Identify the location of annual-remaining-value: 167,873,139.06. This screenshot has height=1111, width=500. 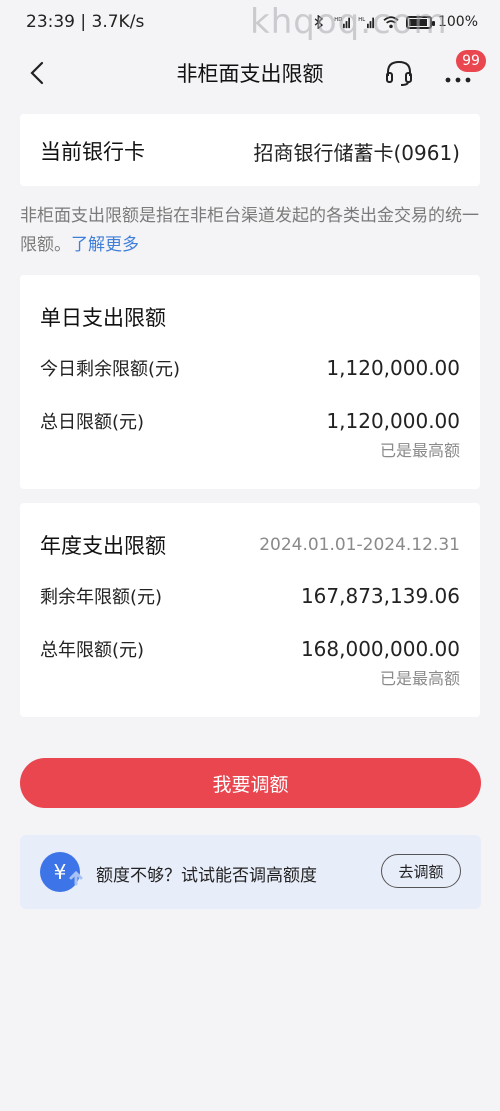
(380, 596).